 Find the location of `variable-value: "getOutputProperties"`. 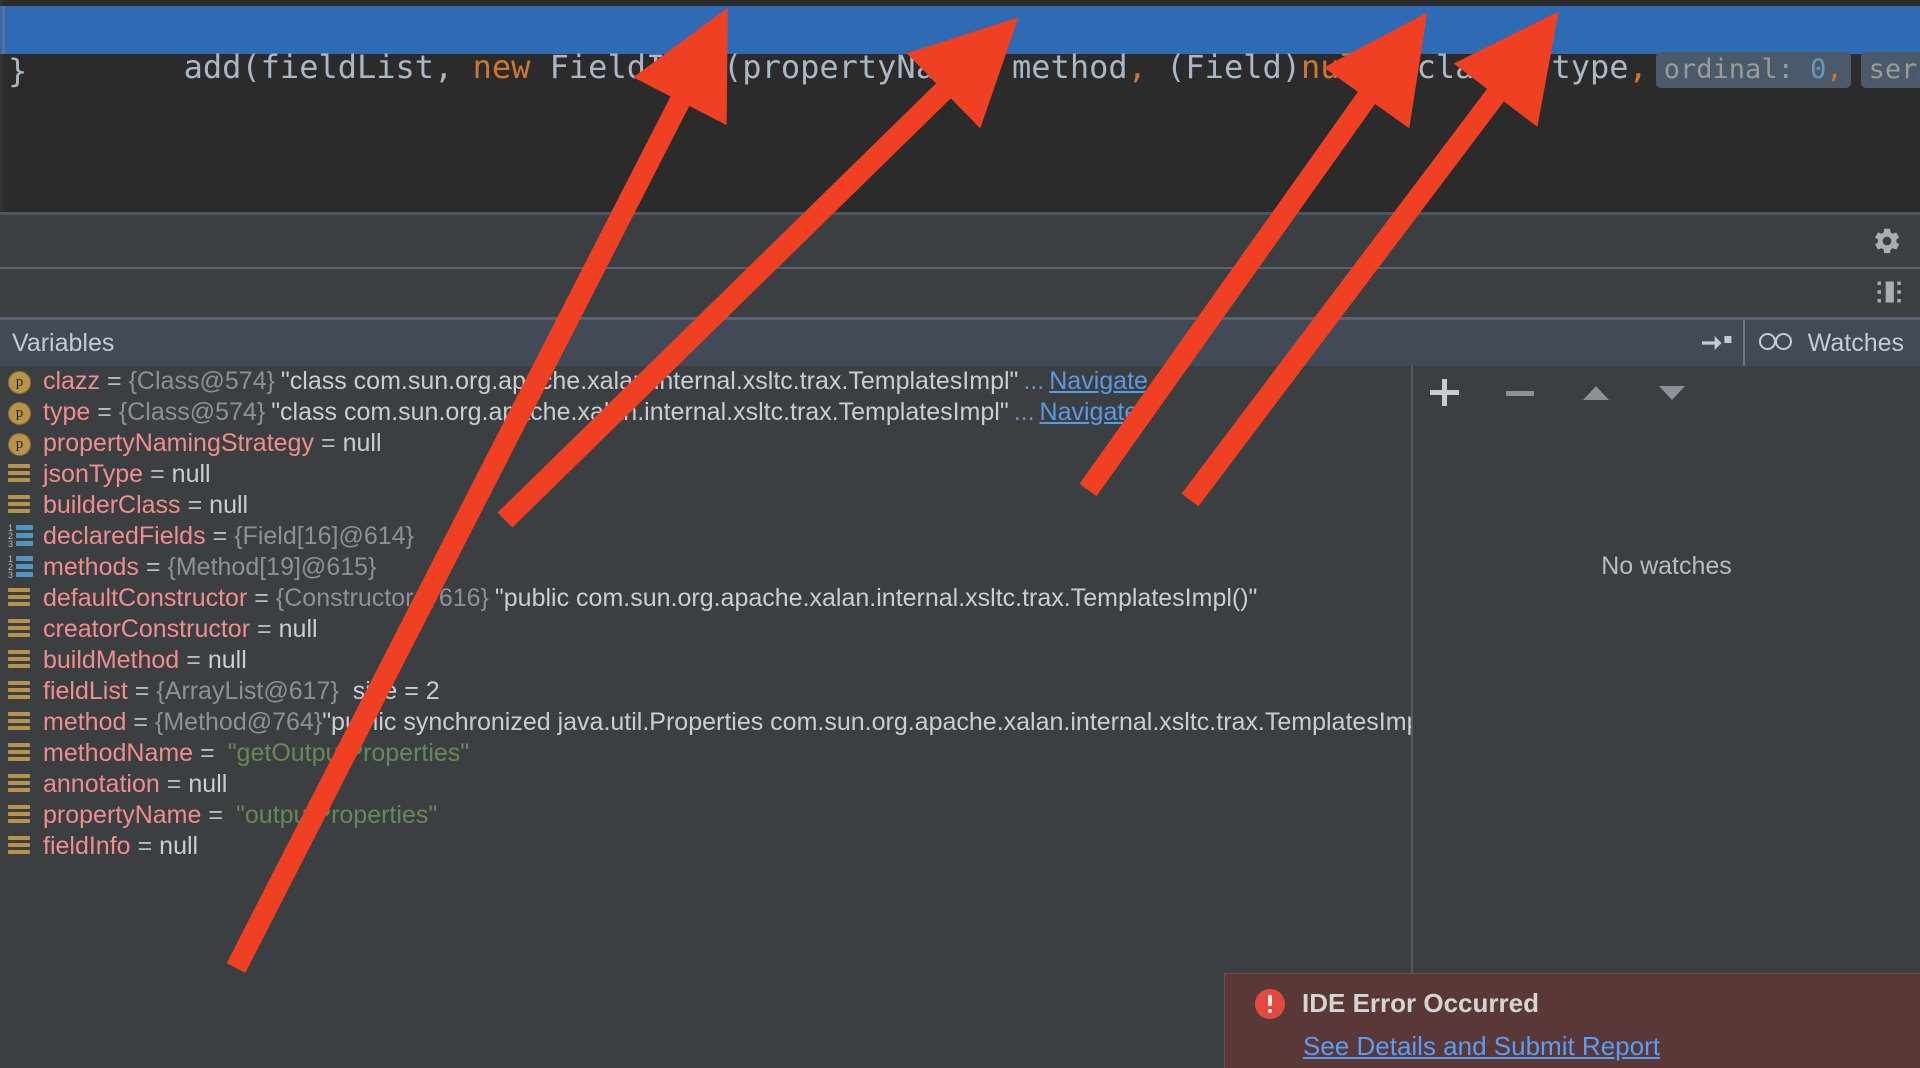

variable-value: "getOutputProperties" is located at coordinates (348, 753).